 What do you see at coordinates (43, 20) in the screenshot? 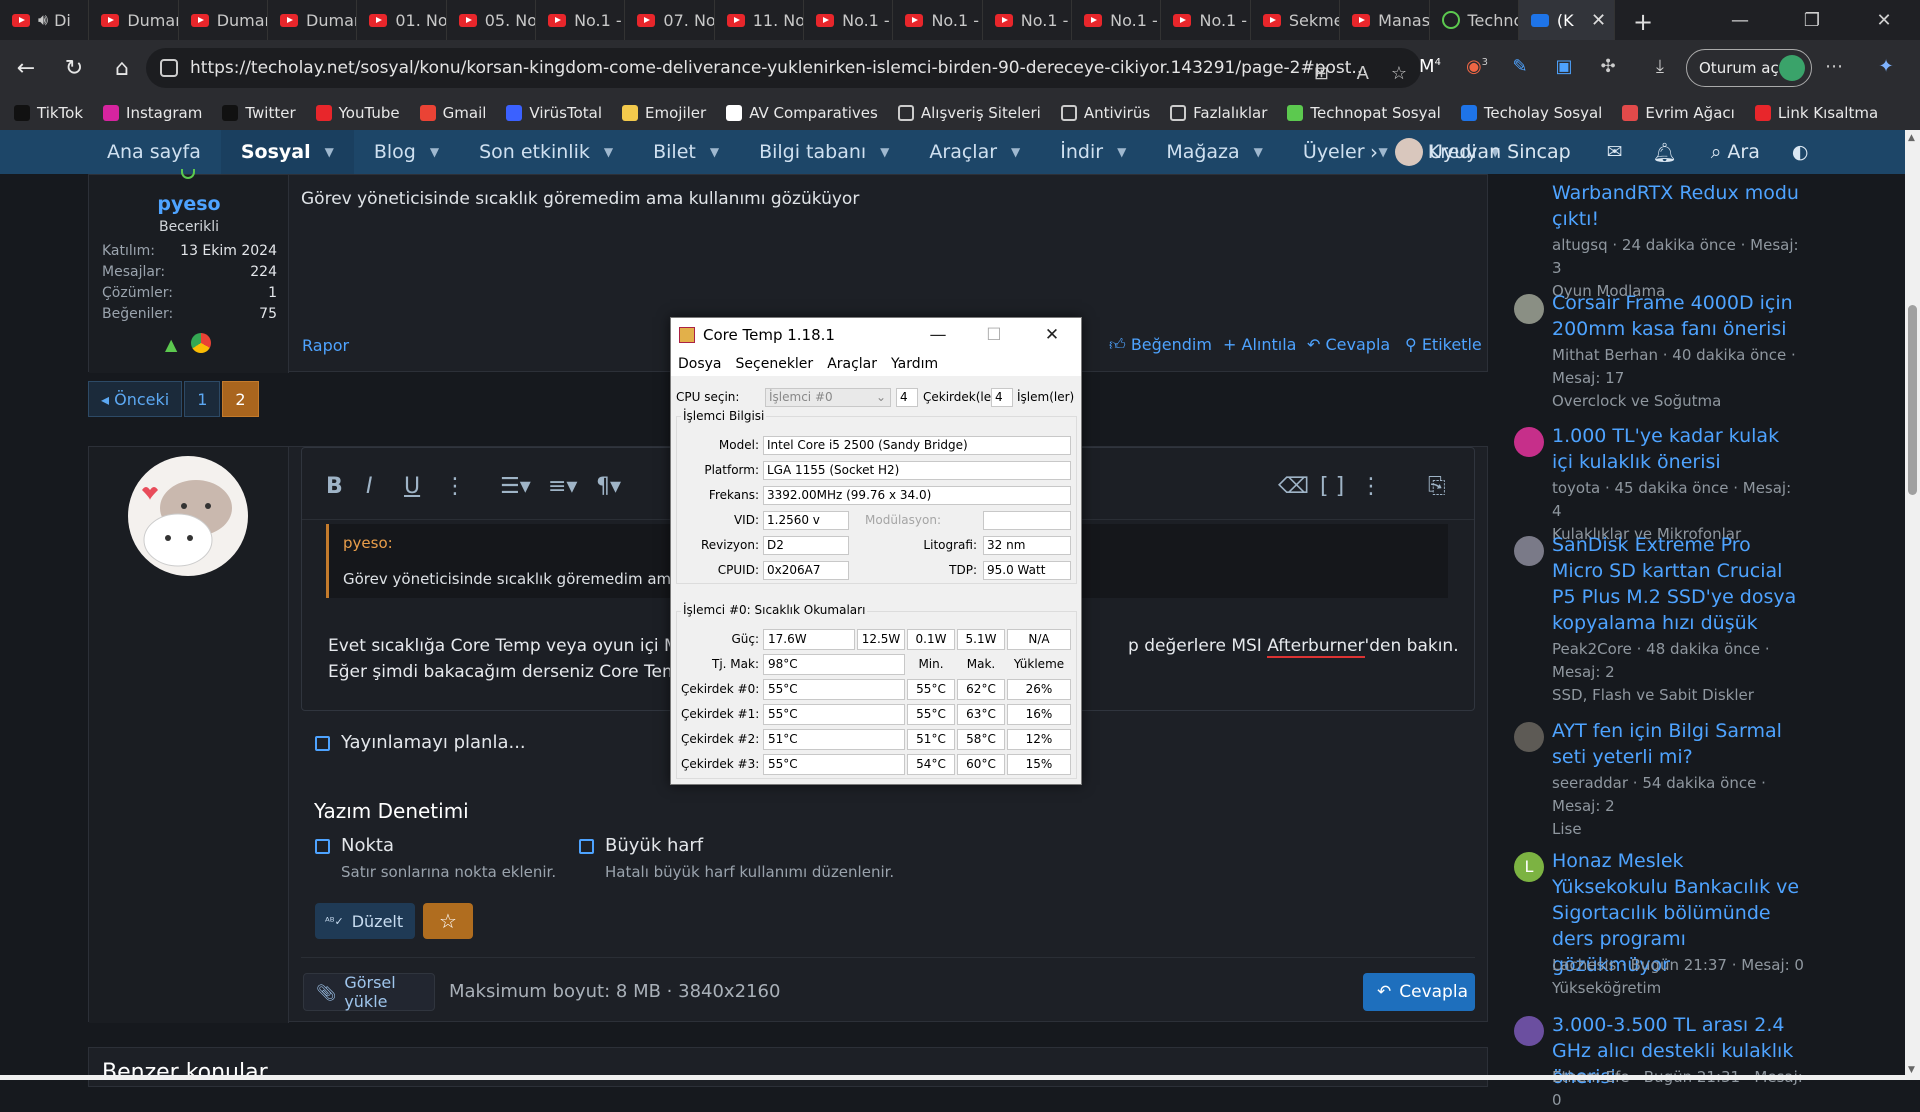
I see `speaker-icon: 🔊︎` at bounding box center [43, 20].